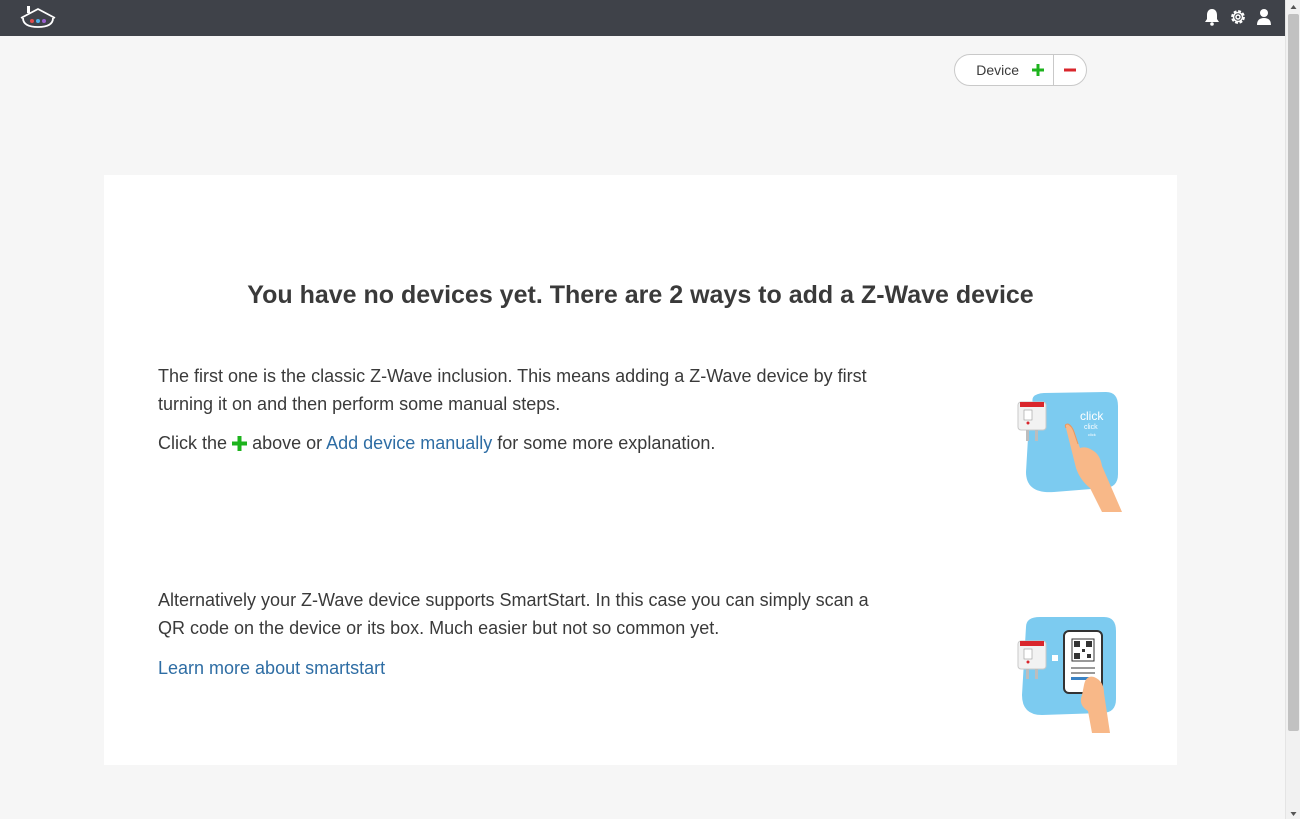  What do you see at coordinates (997, 70) in the screenshot?
I see `device-label: Device` at bounding box center [997, 70].